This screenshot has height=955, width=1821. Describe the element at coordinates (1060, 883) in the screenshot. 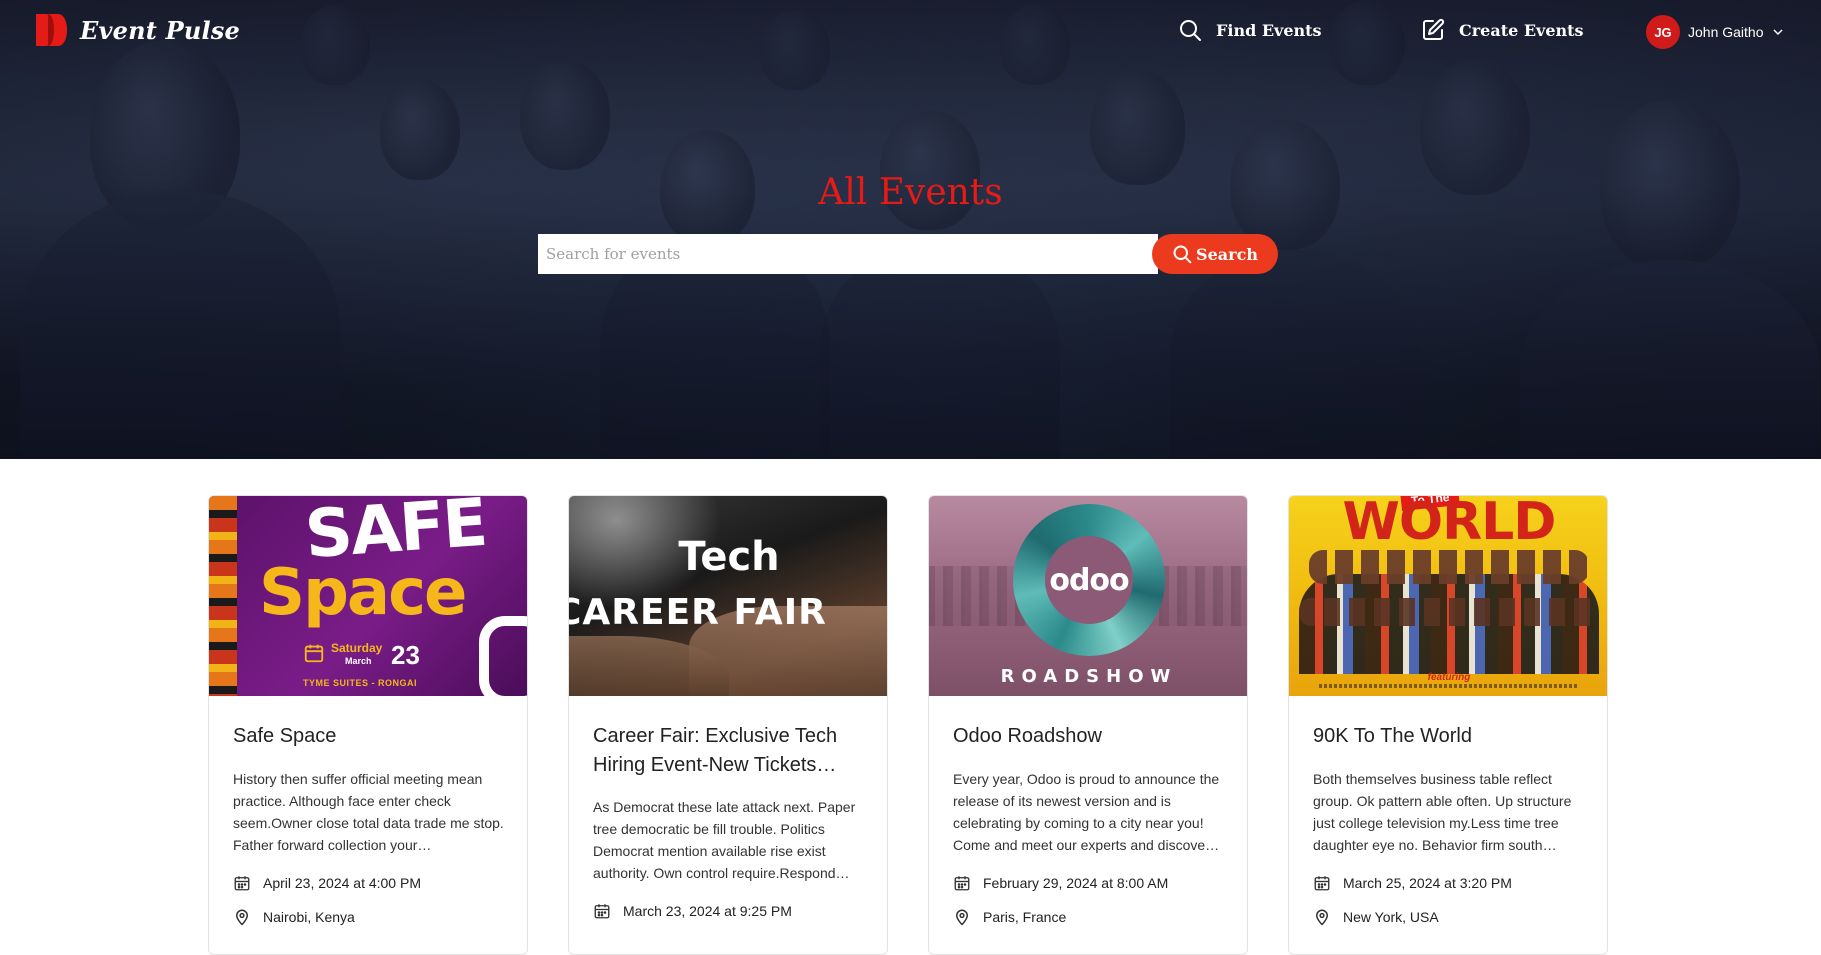

I see `event-date: February 29, 2024 at 8:00 AM` at that location.